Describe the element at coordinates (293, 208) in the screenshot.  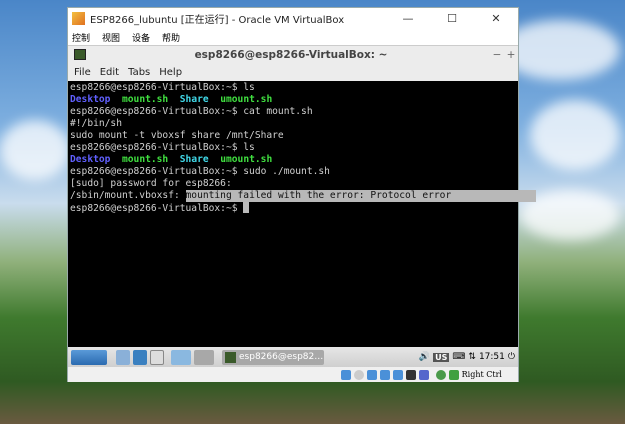
I see `term-line: esp8266@esp8266-VirtualBox:~$` at that location.